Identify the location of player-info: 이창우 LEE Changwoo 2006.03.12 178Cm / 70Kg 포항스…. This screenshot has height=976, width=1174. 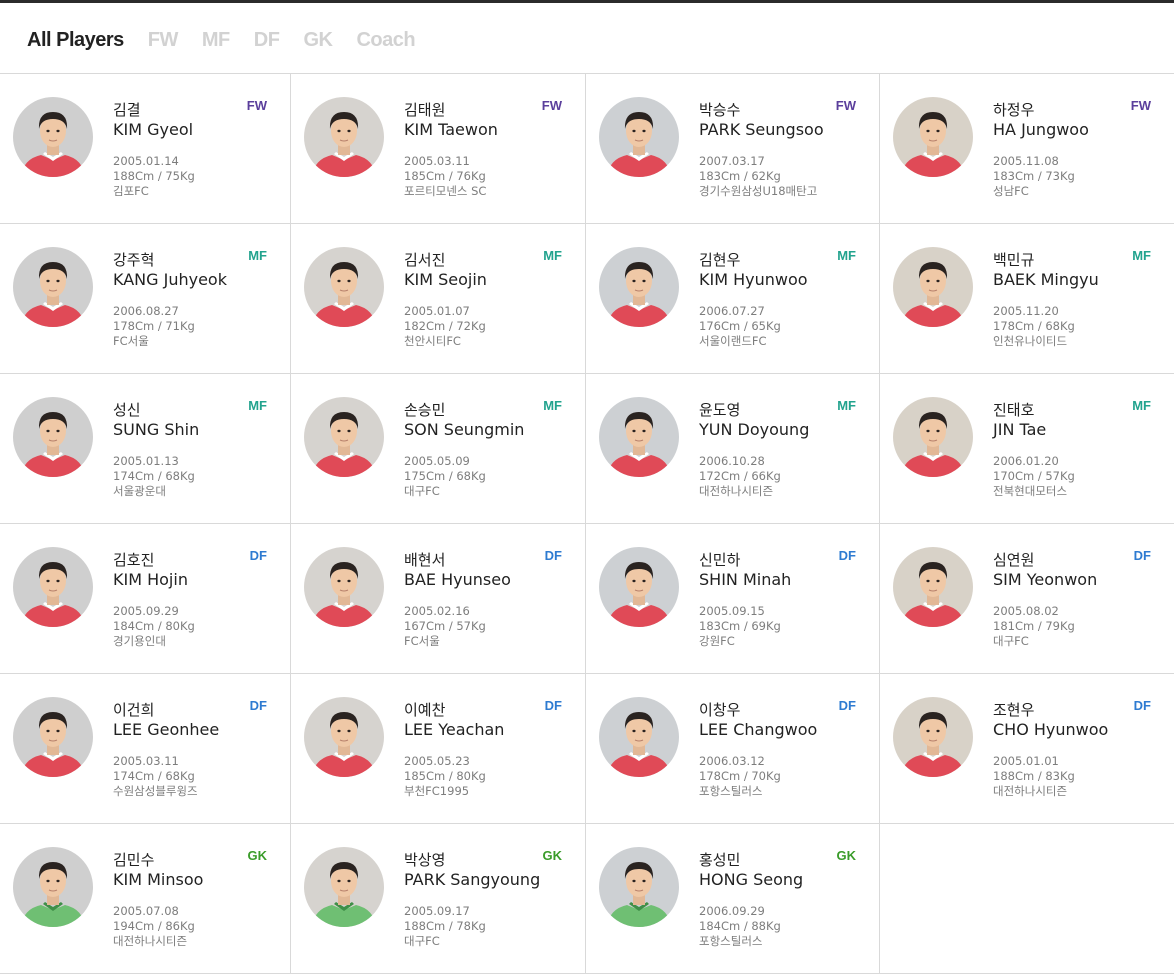
(784, 749).